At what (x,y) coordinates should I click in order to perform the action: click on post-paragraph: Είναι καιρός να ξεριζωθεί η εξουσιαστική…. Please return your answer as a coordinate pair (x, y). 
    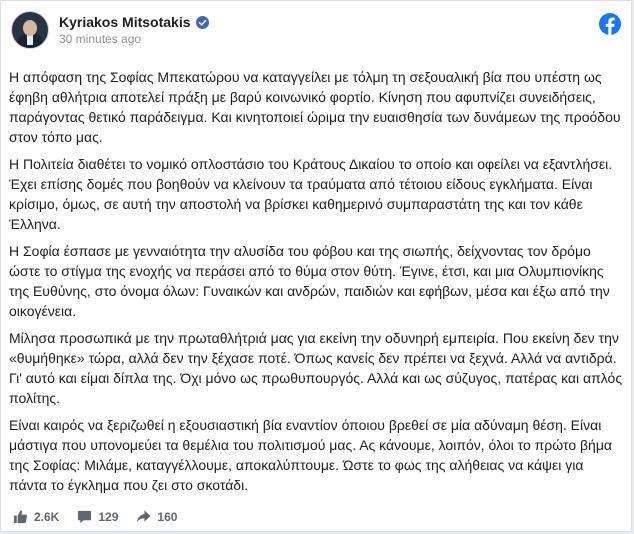
    Looking at the image, I should click on (311, 455).